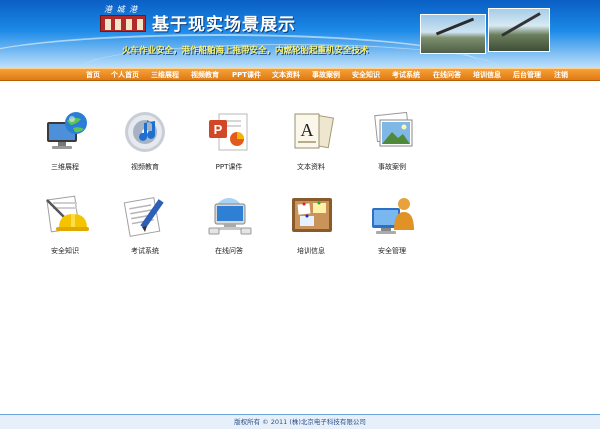 Image resolution: width=600 pixels, height=429 pixels. What do you see at coordinates (312, 215) in the screenshot?
I see `corkboard-icon` at bounding box center [312, 215].